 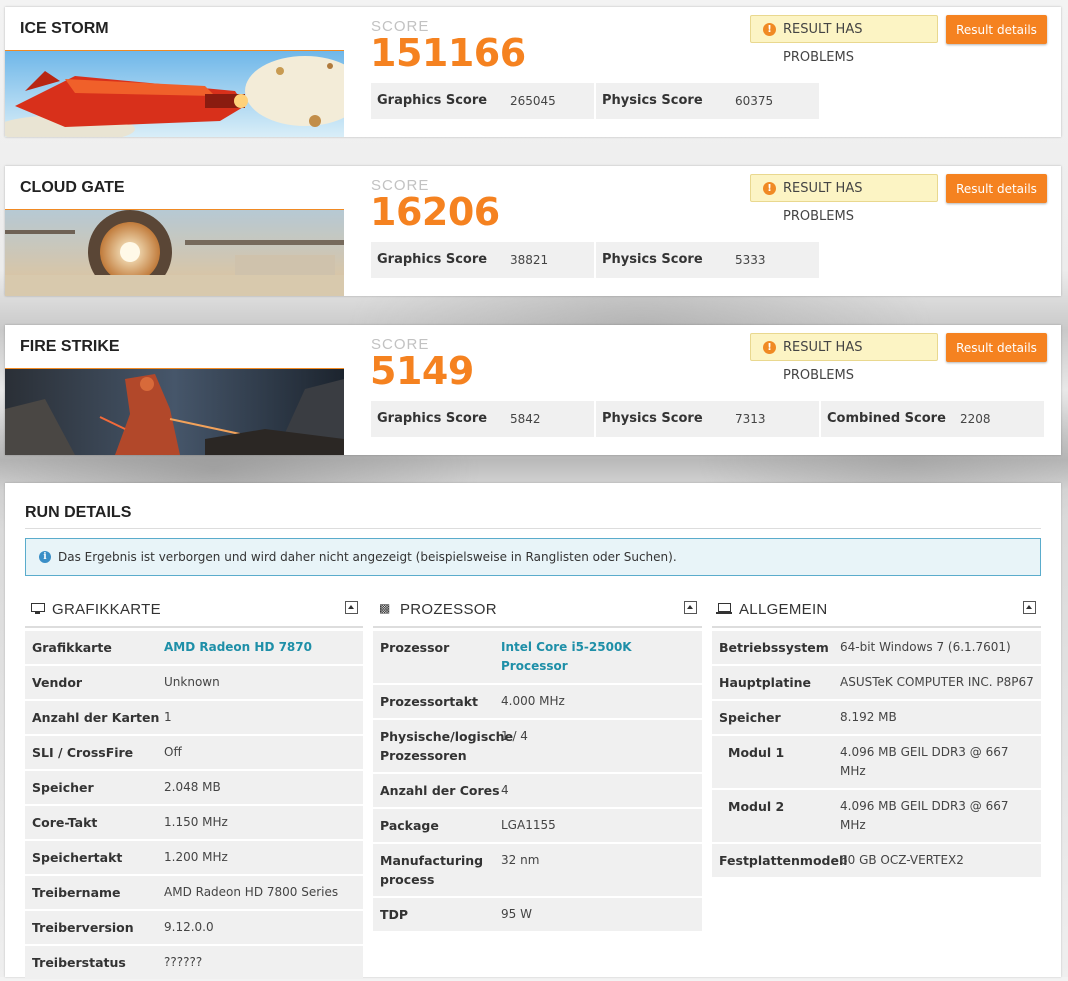 What do you see at coordinates (516, 914) in the screenshot?
I see `detail-value: 95 W` at bounding box center [516, 914].